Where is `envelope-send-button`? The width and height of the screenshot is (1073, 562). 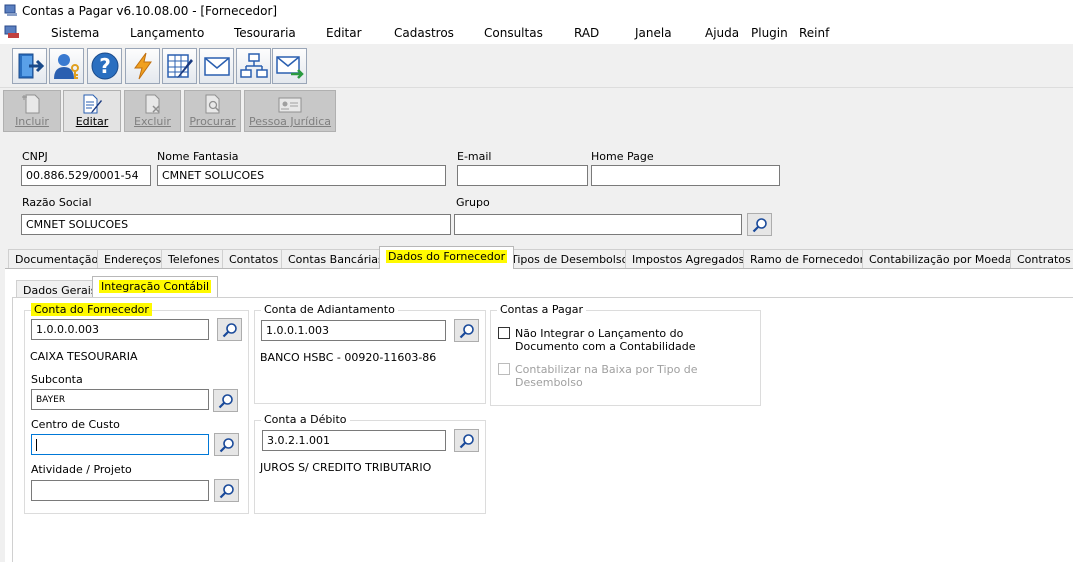
envelope-send-button is located at coordinates (289, 66).